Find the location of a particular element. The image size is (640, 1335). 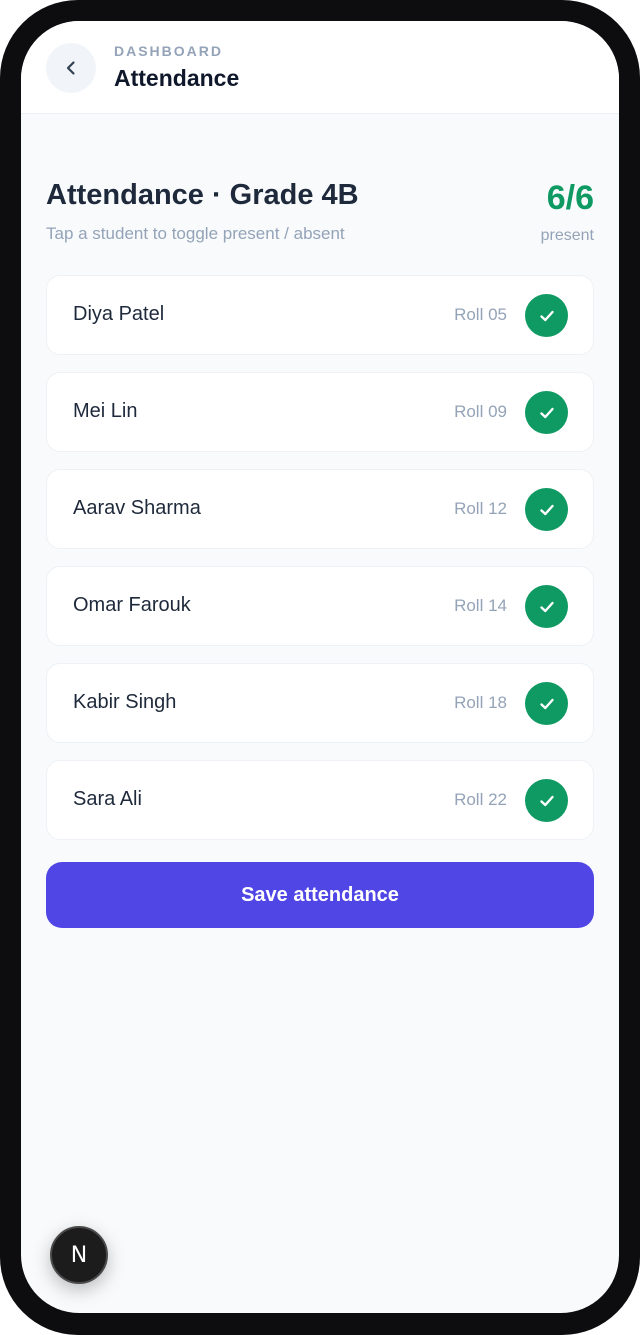

breadcrumb: DASHBOARD is located at coordinates (168, 51).